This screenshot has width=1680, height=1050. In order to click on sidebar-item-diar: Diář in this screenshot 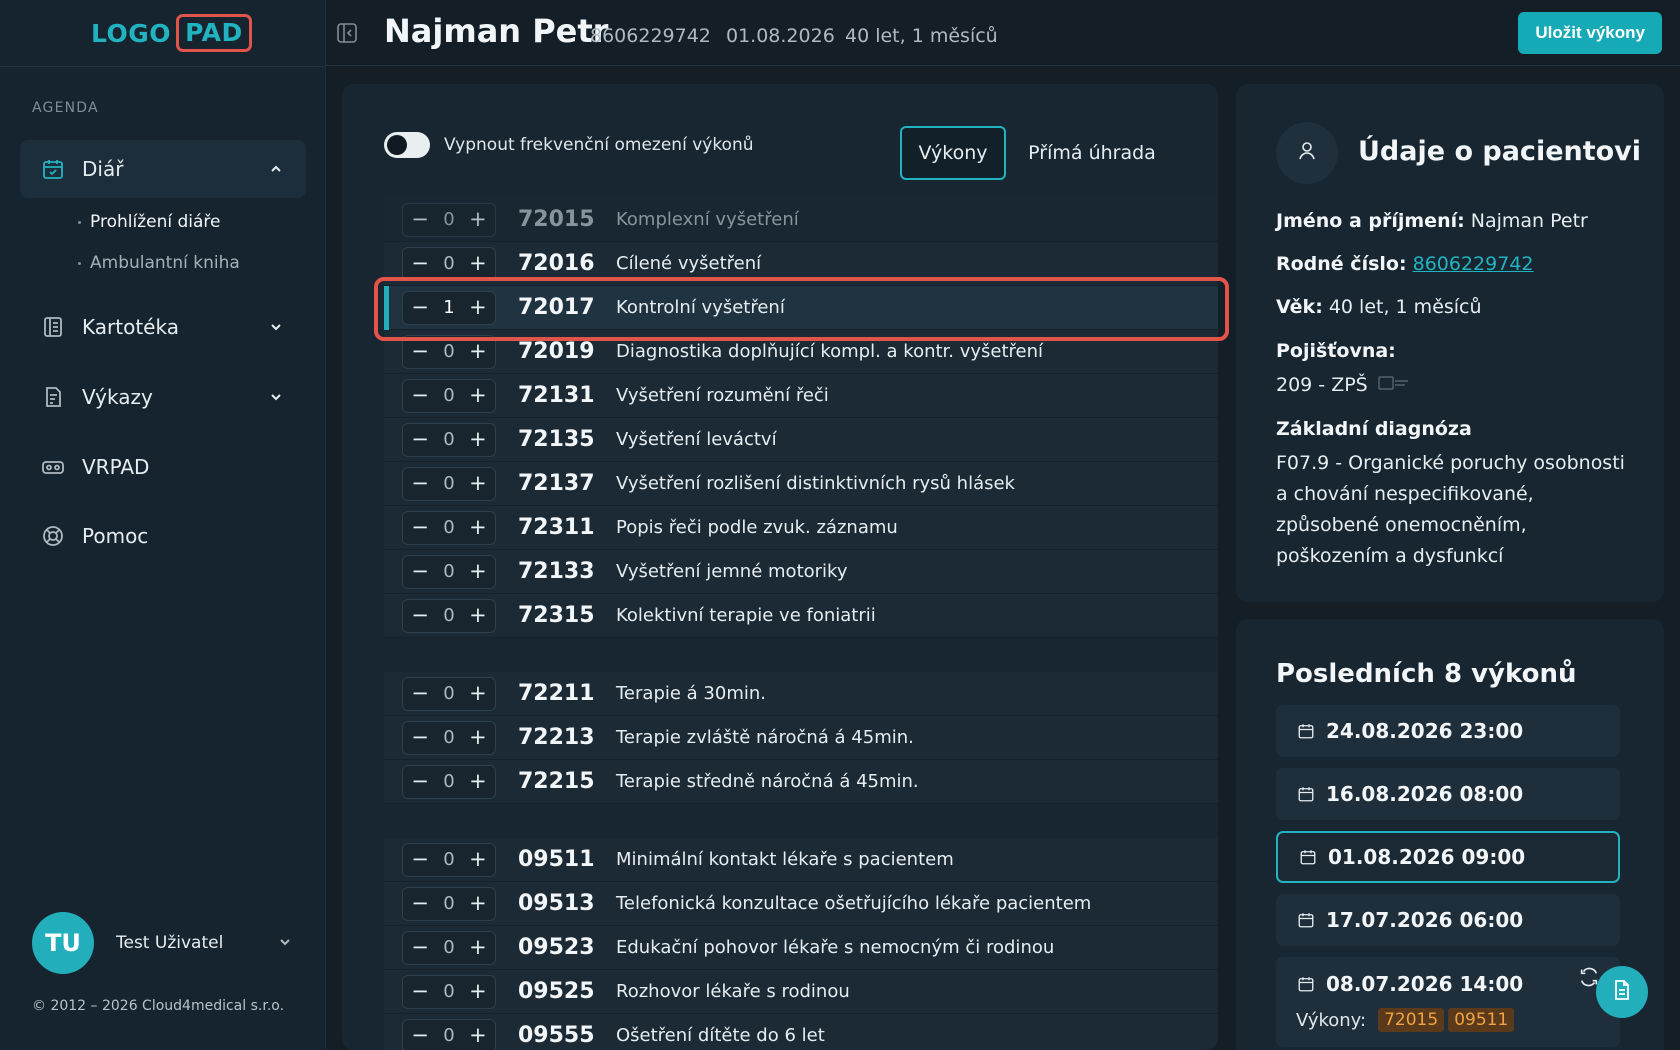, I will do `click(163, 169)`.